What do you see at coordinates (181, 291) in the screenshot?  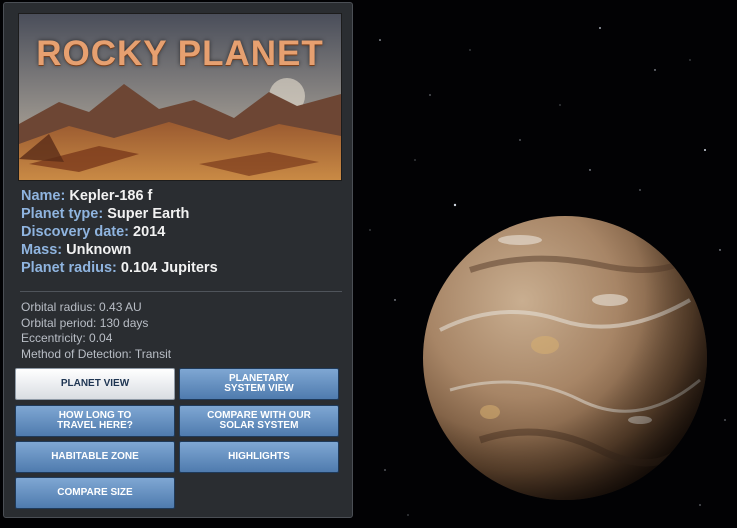 I see `divider` at bounding box center [181, 291].